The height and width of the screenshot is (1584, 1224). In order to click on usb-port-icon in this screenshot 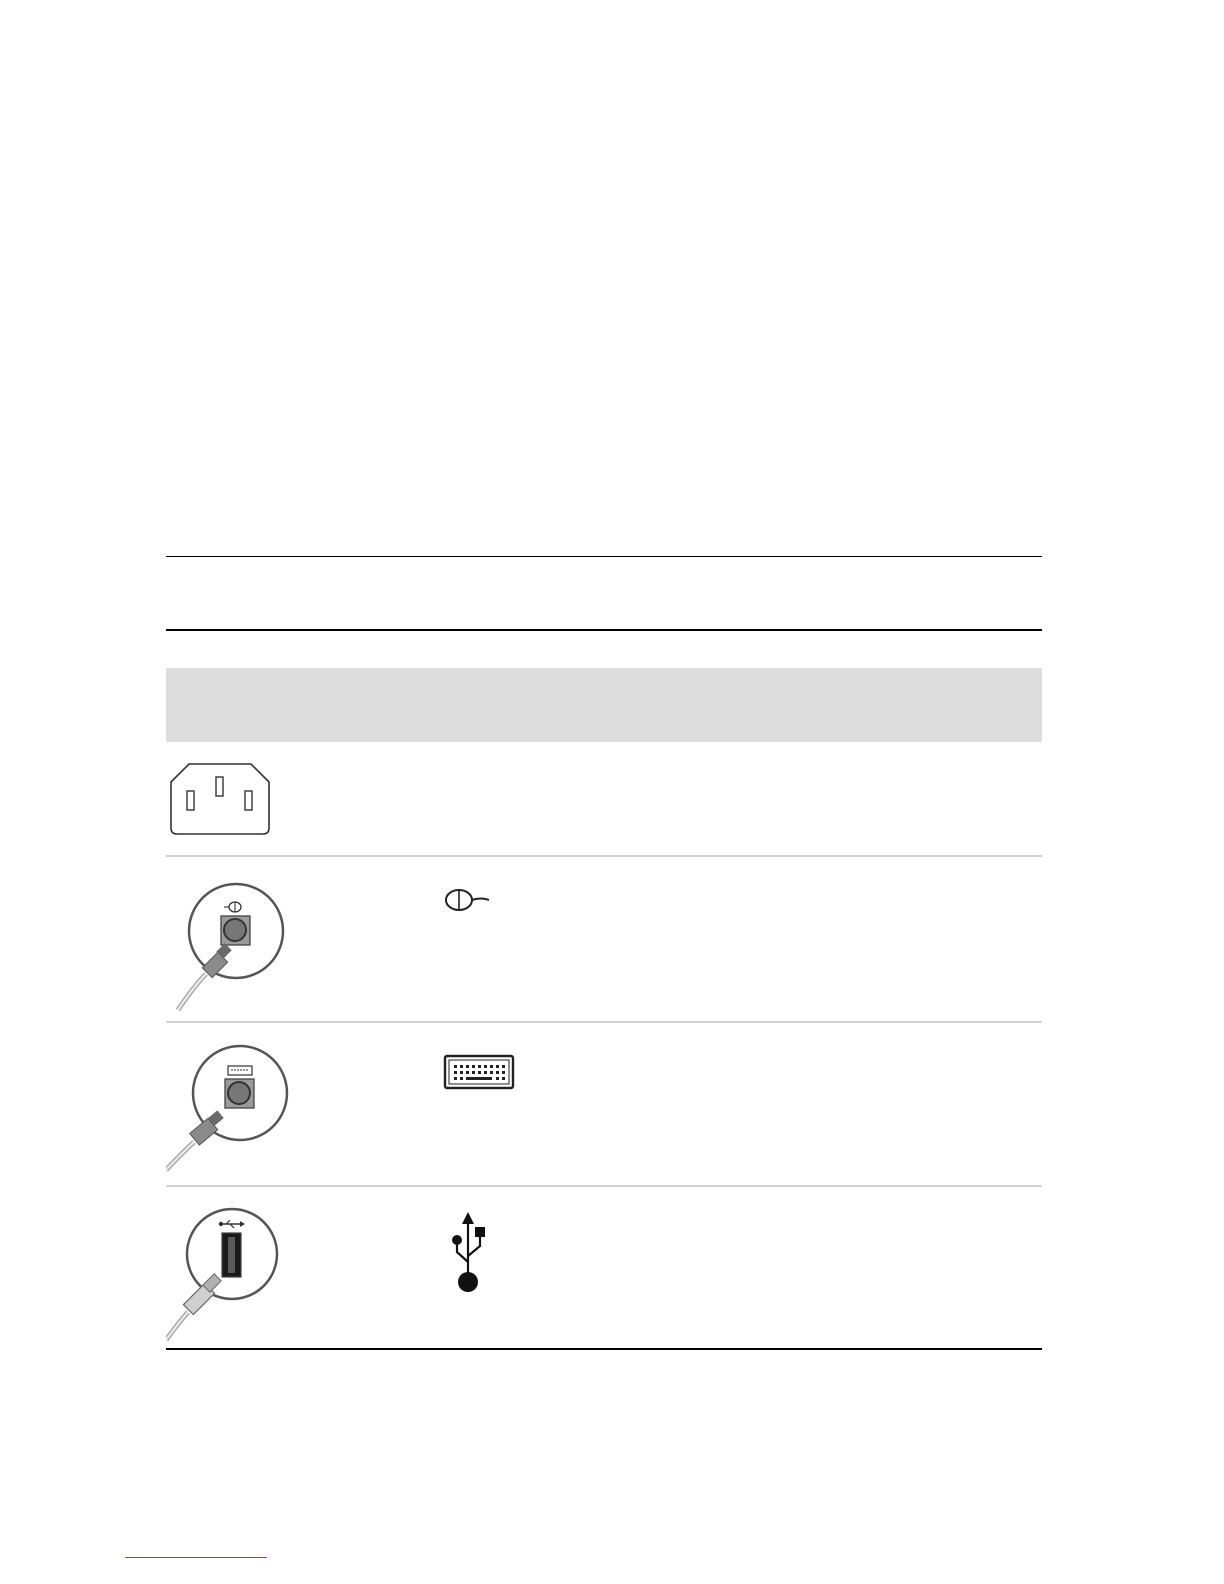, I will do `click(222, 1274)`.